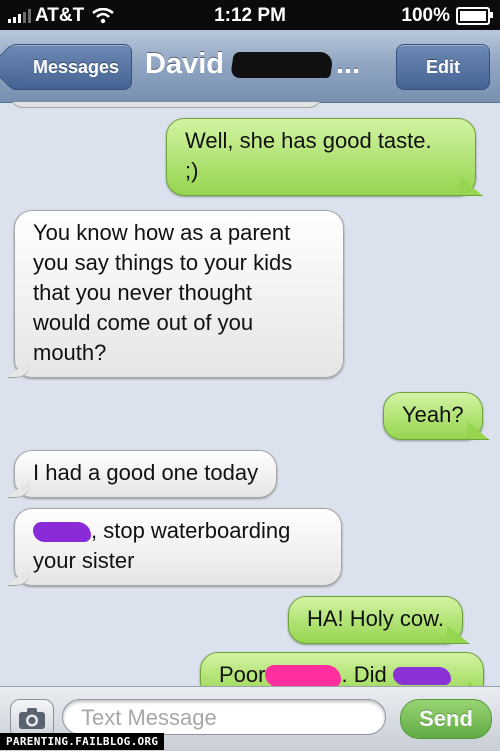 The image size is (500, 751). Describe the element at coordinates (282, 64) in the screenshot. I see `redacted-last-name` at that location.